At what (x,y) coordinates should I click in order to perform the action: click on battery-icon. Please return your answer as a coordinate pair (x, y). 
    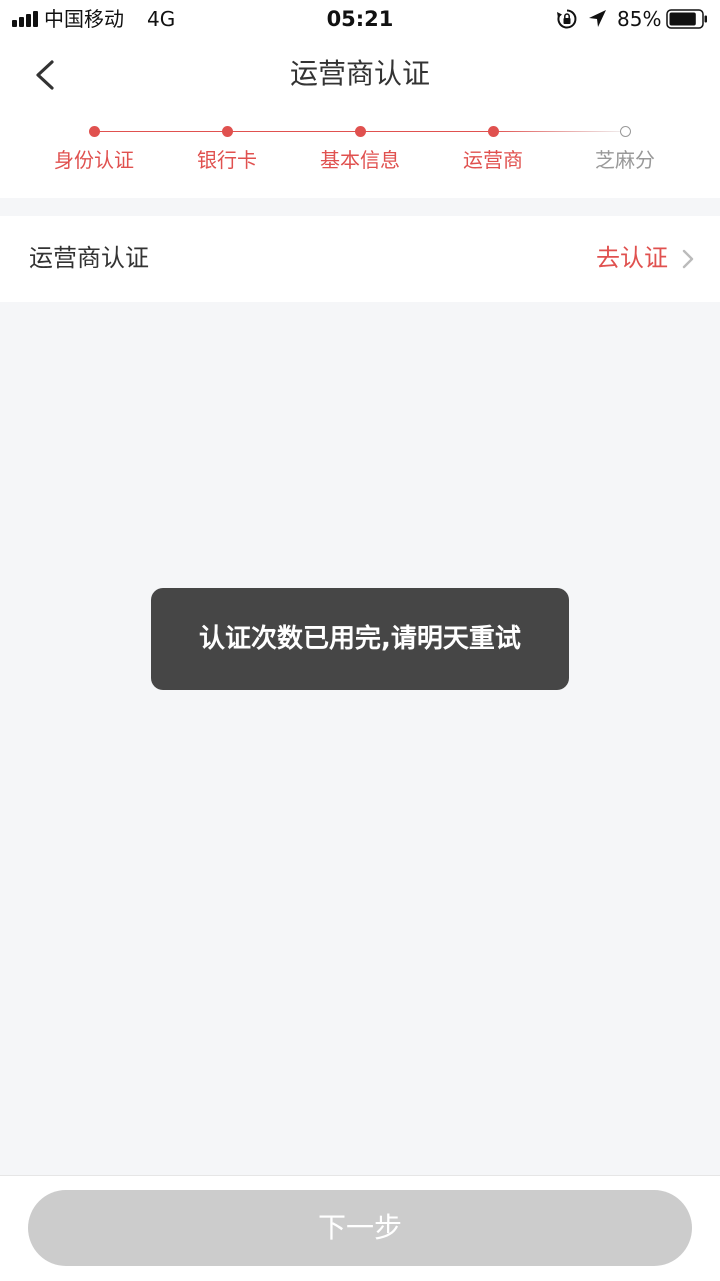
    Looking at the image, I should click on (686, 19).